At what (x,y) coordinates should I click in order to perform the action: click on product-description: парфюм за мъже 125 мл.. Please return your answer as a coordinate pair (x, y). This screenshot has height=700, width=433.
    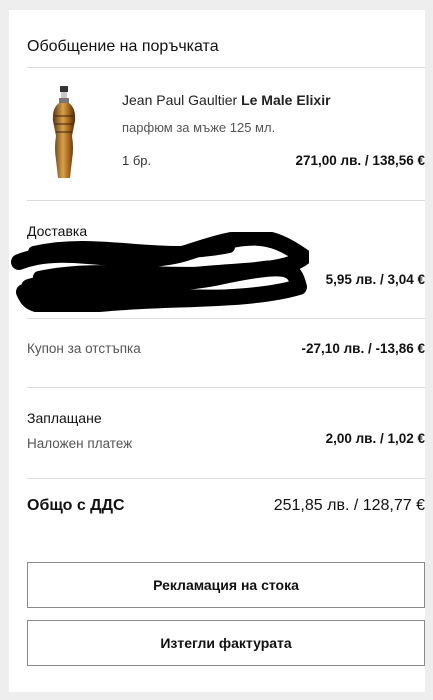
    Looking at the image, I should click on (199, 127).